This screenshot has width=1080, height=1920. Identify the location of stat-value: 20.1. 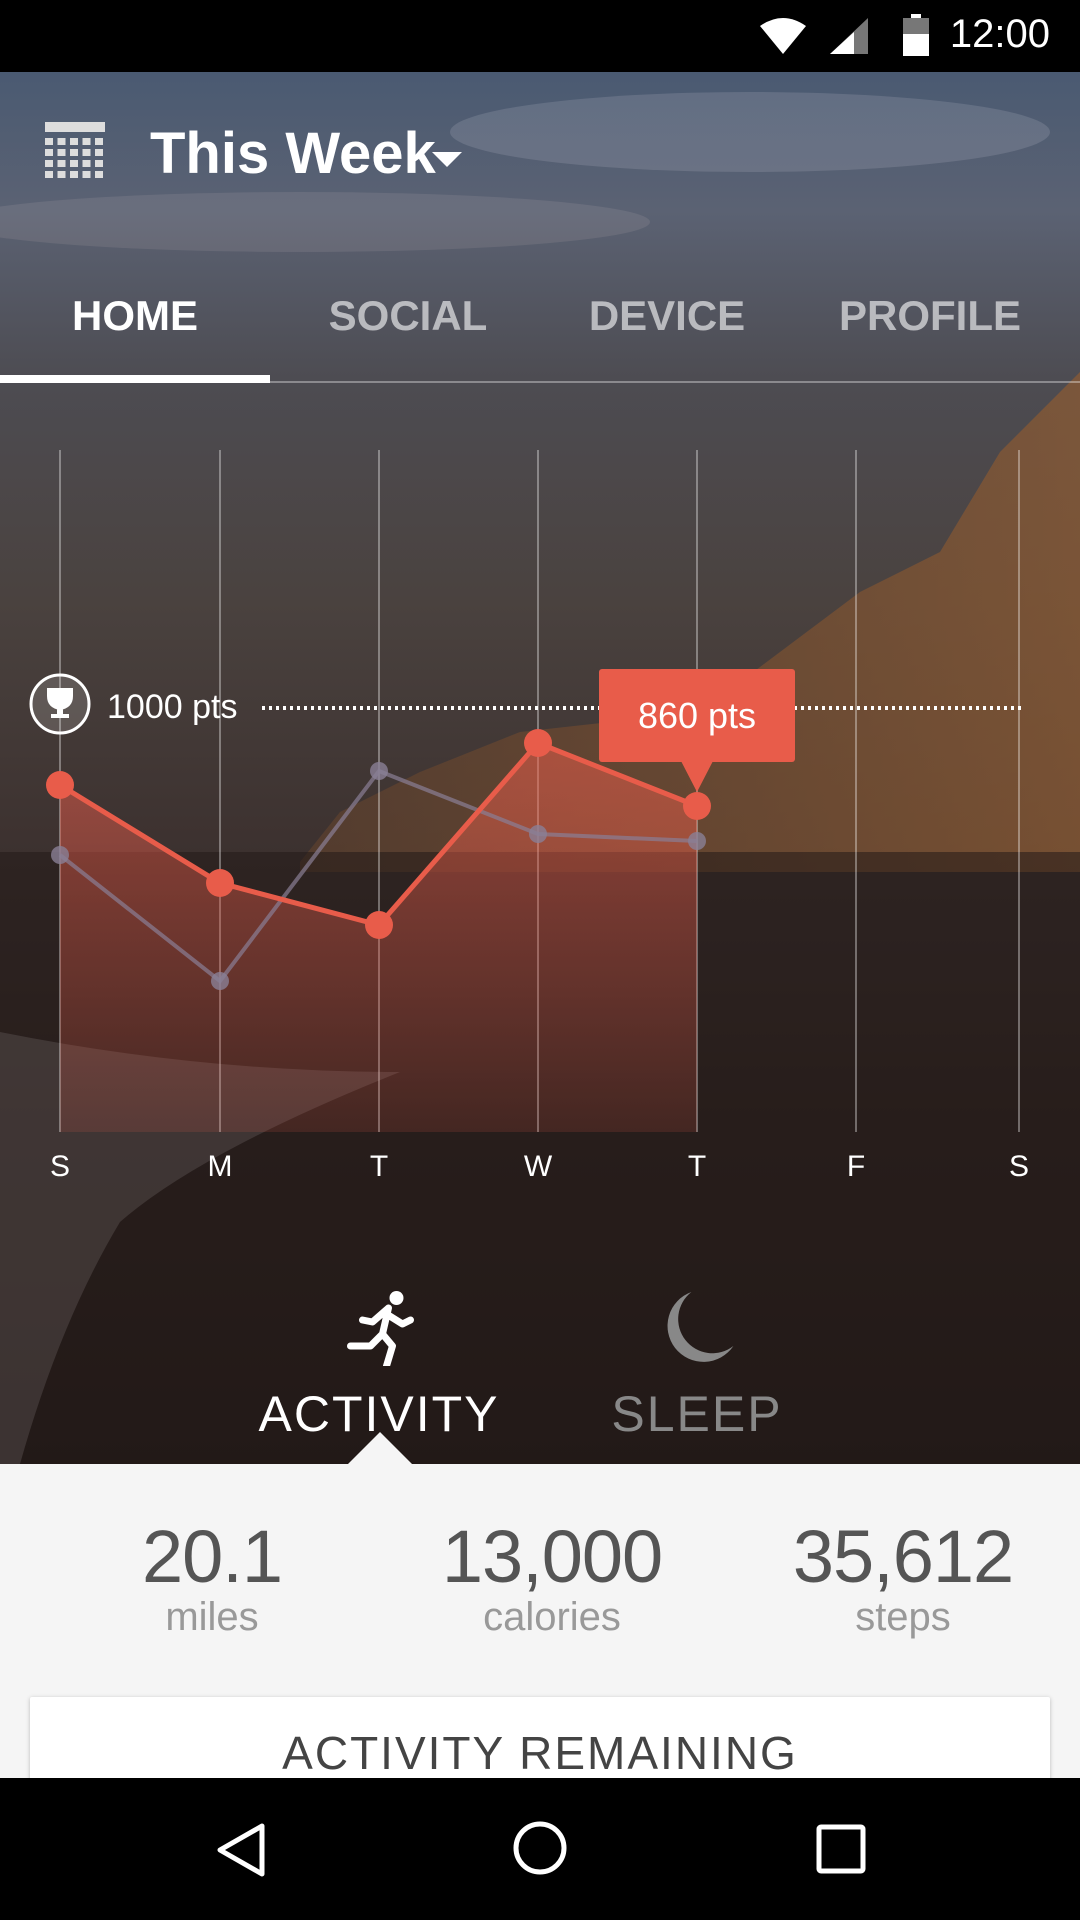
(212, 1556).